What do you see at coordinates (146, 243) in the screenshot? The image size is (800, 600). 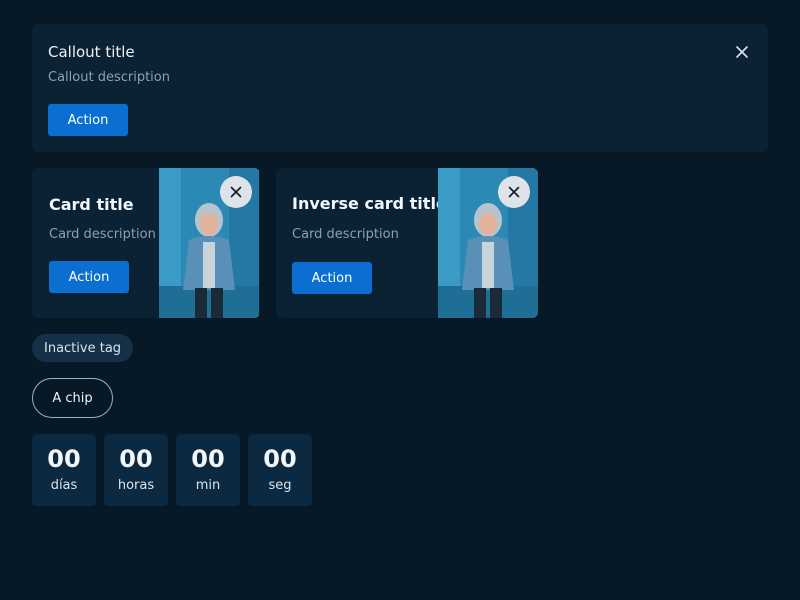 I see `card: Card title Card description Action` at bounding box center [146, 243].